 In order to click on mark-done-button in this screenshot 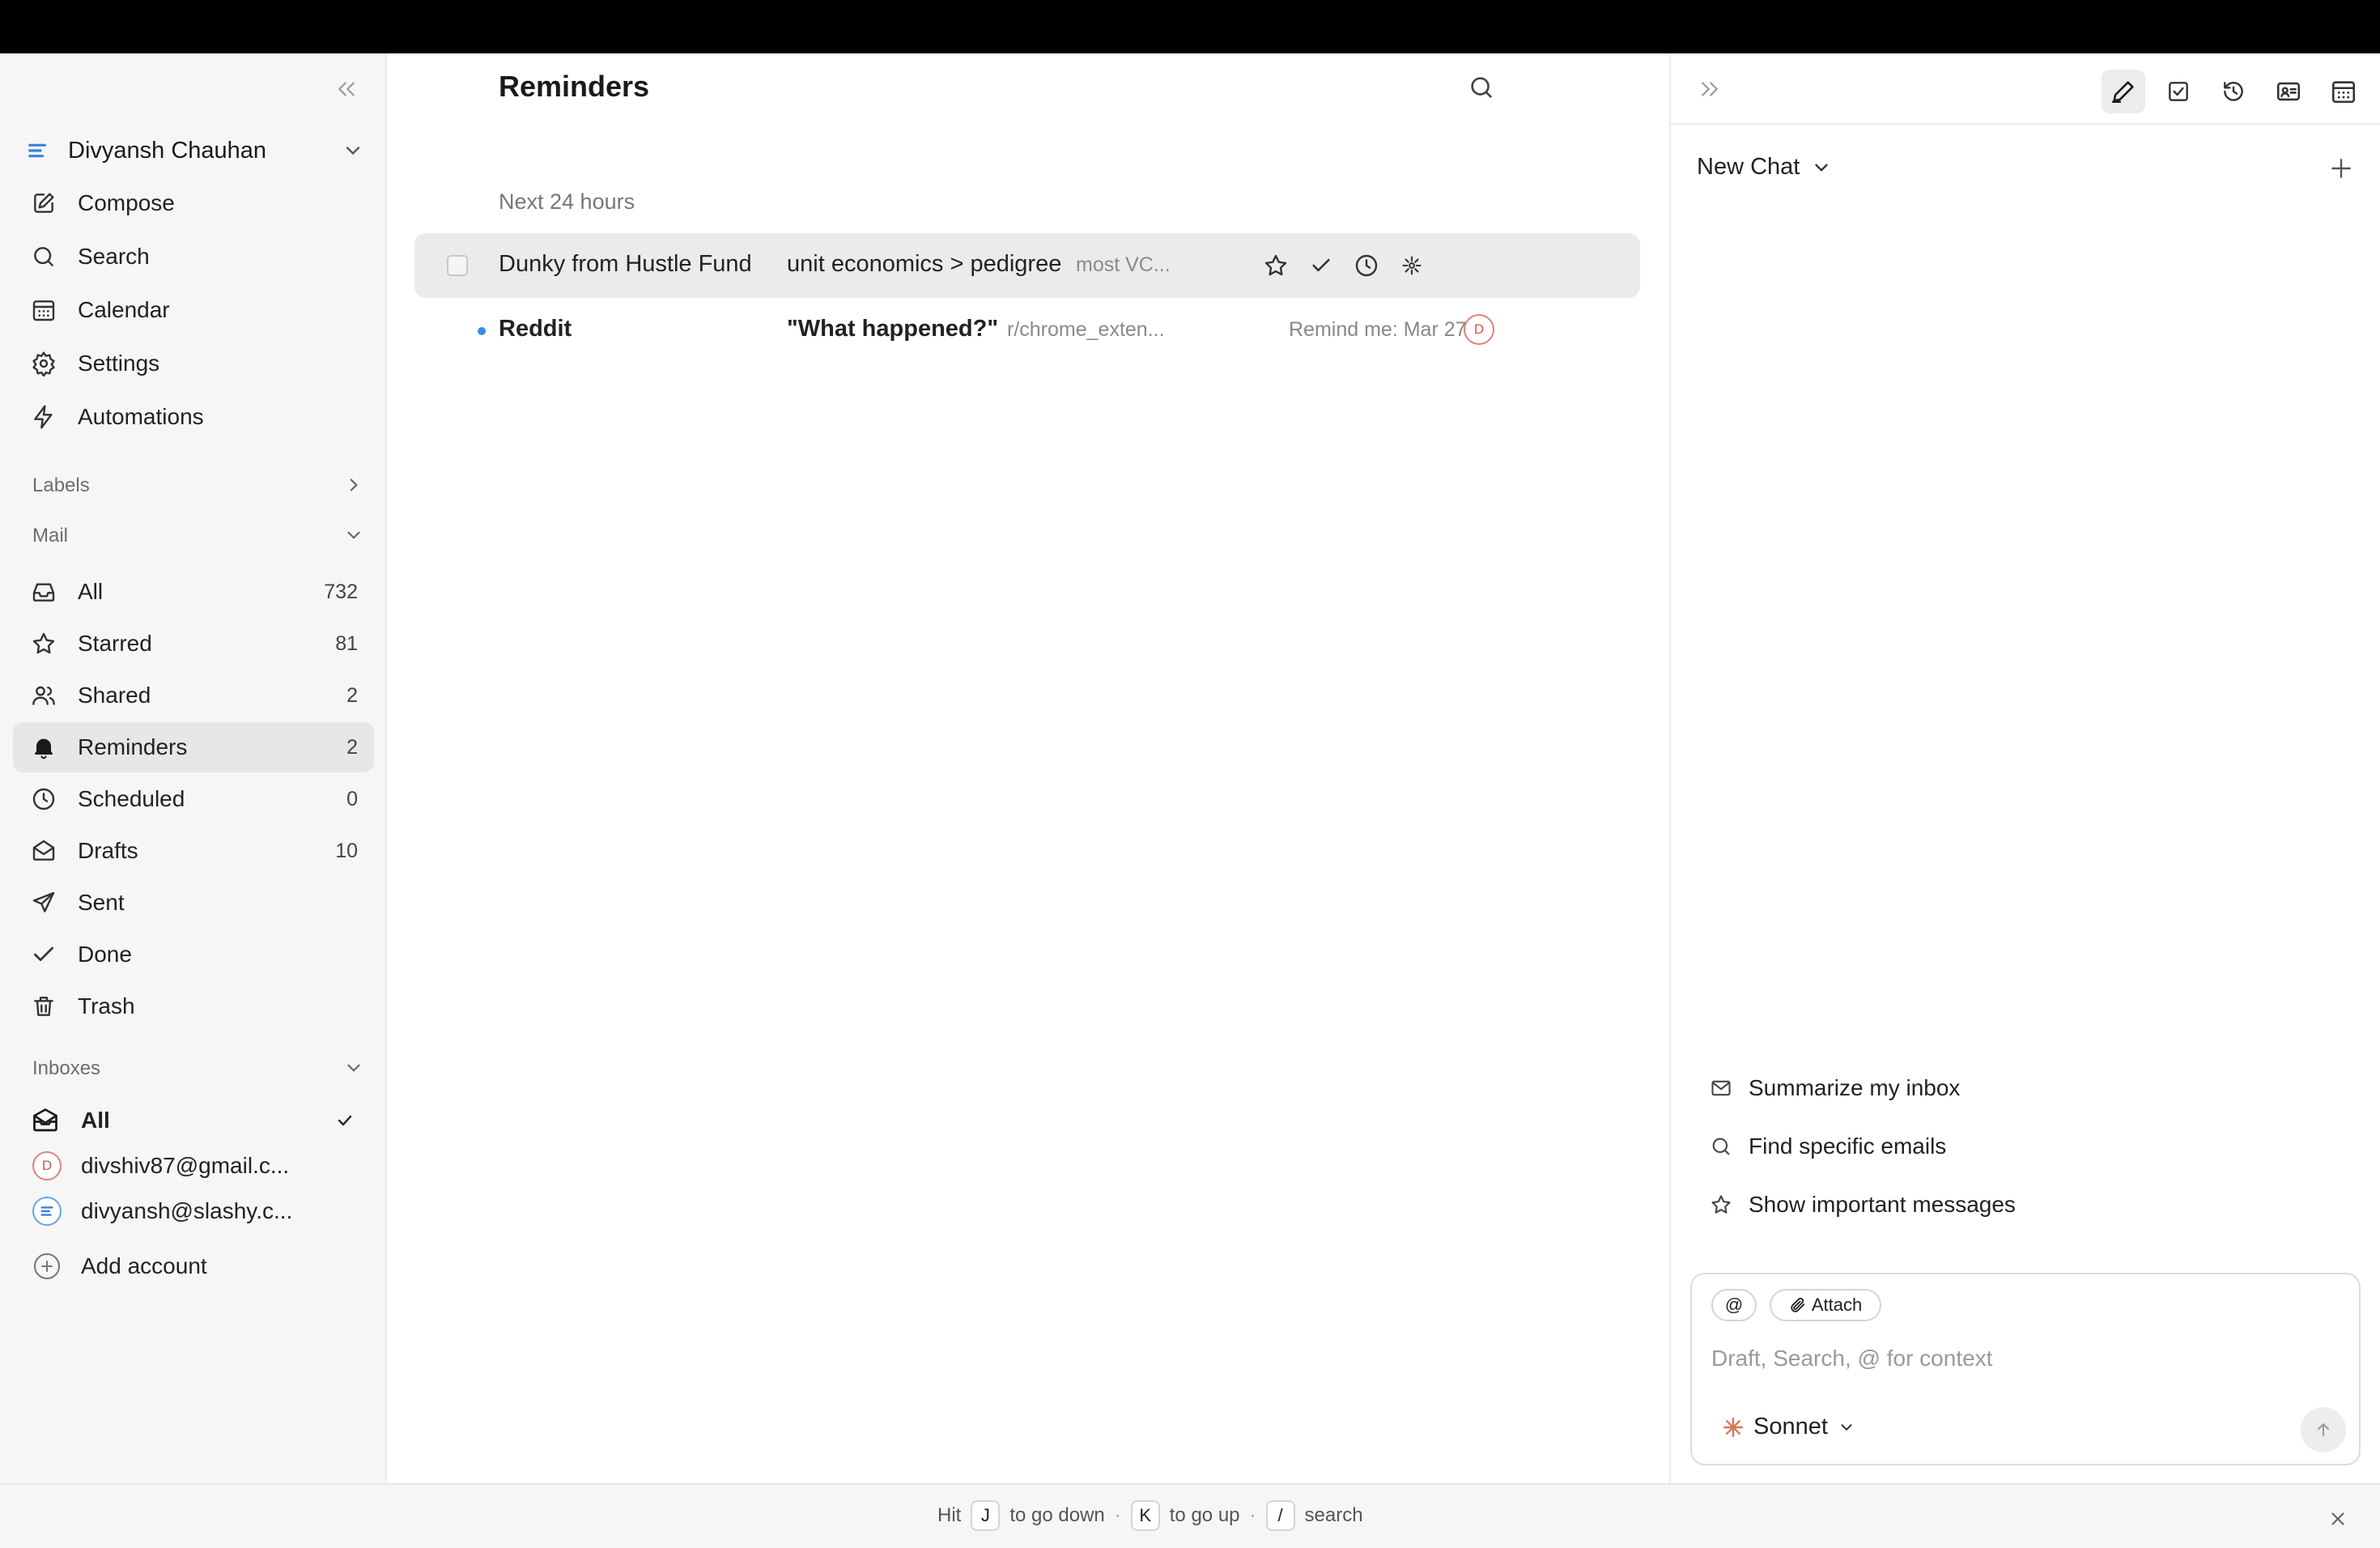, I will do `click(1321, 265)`.